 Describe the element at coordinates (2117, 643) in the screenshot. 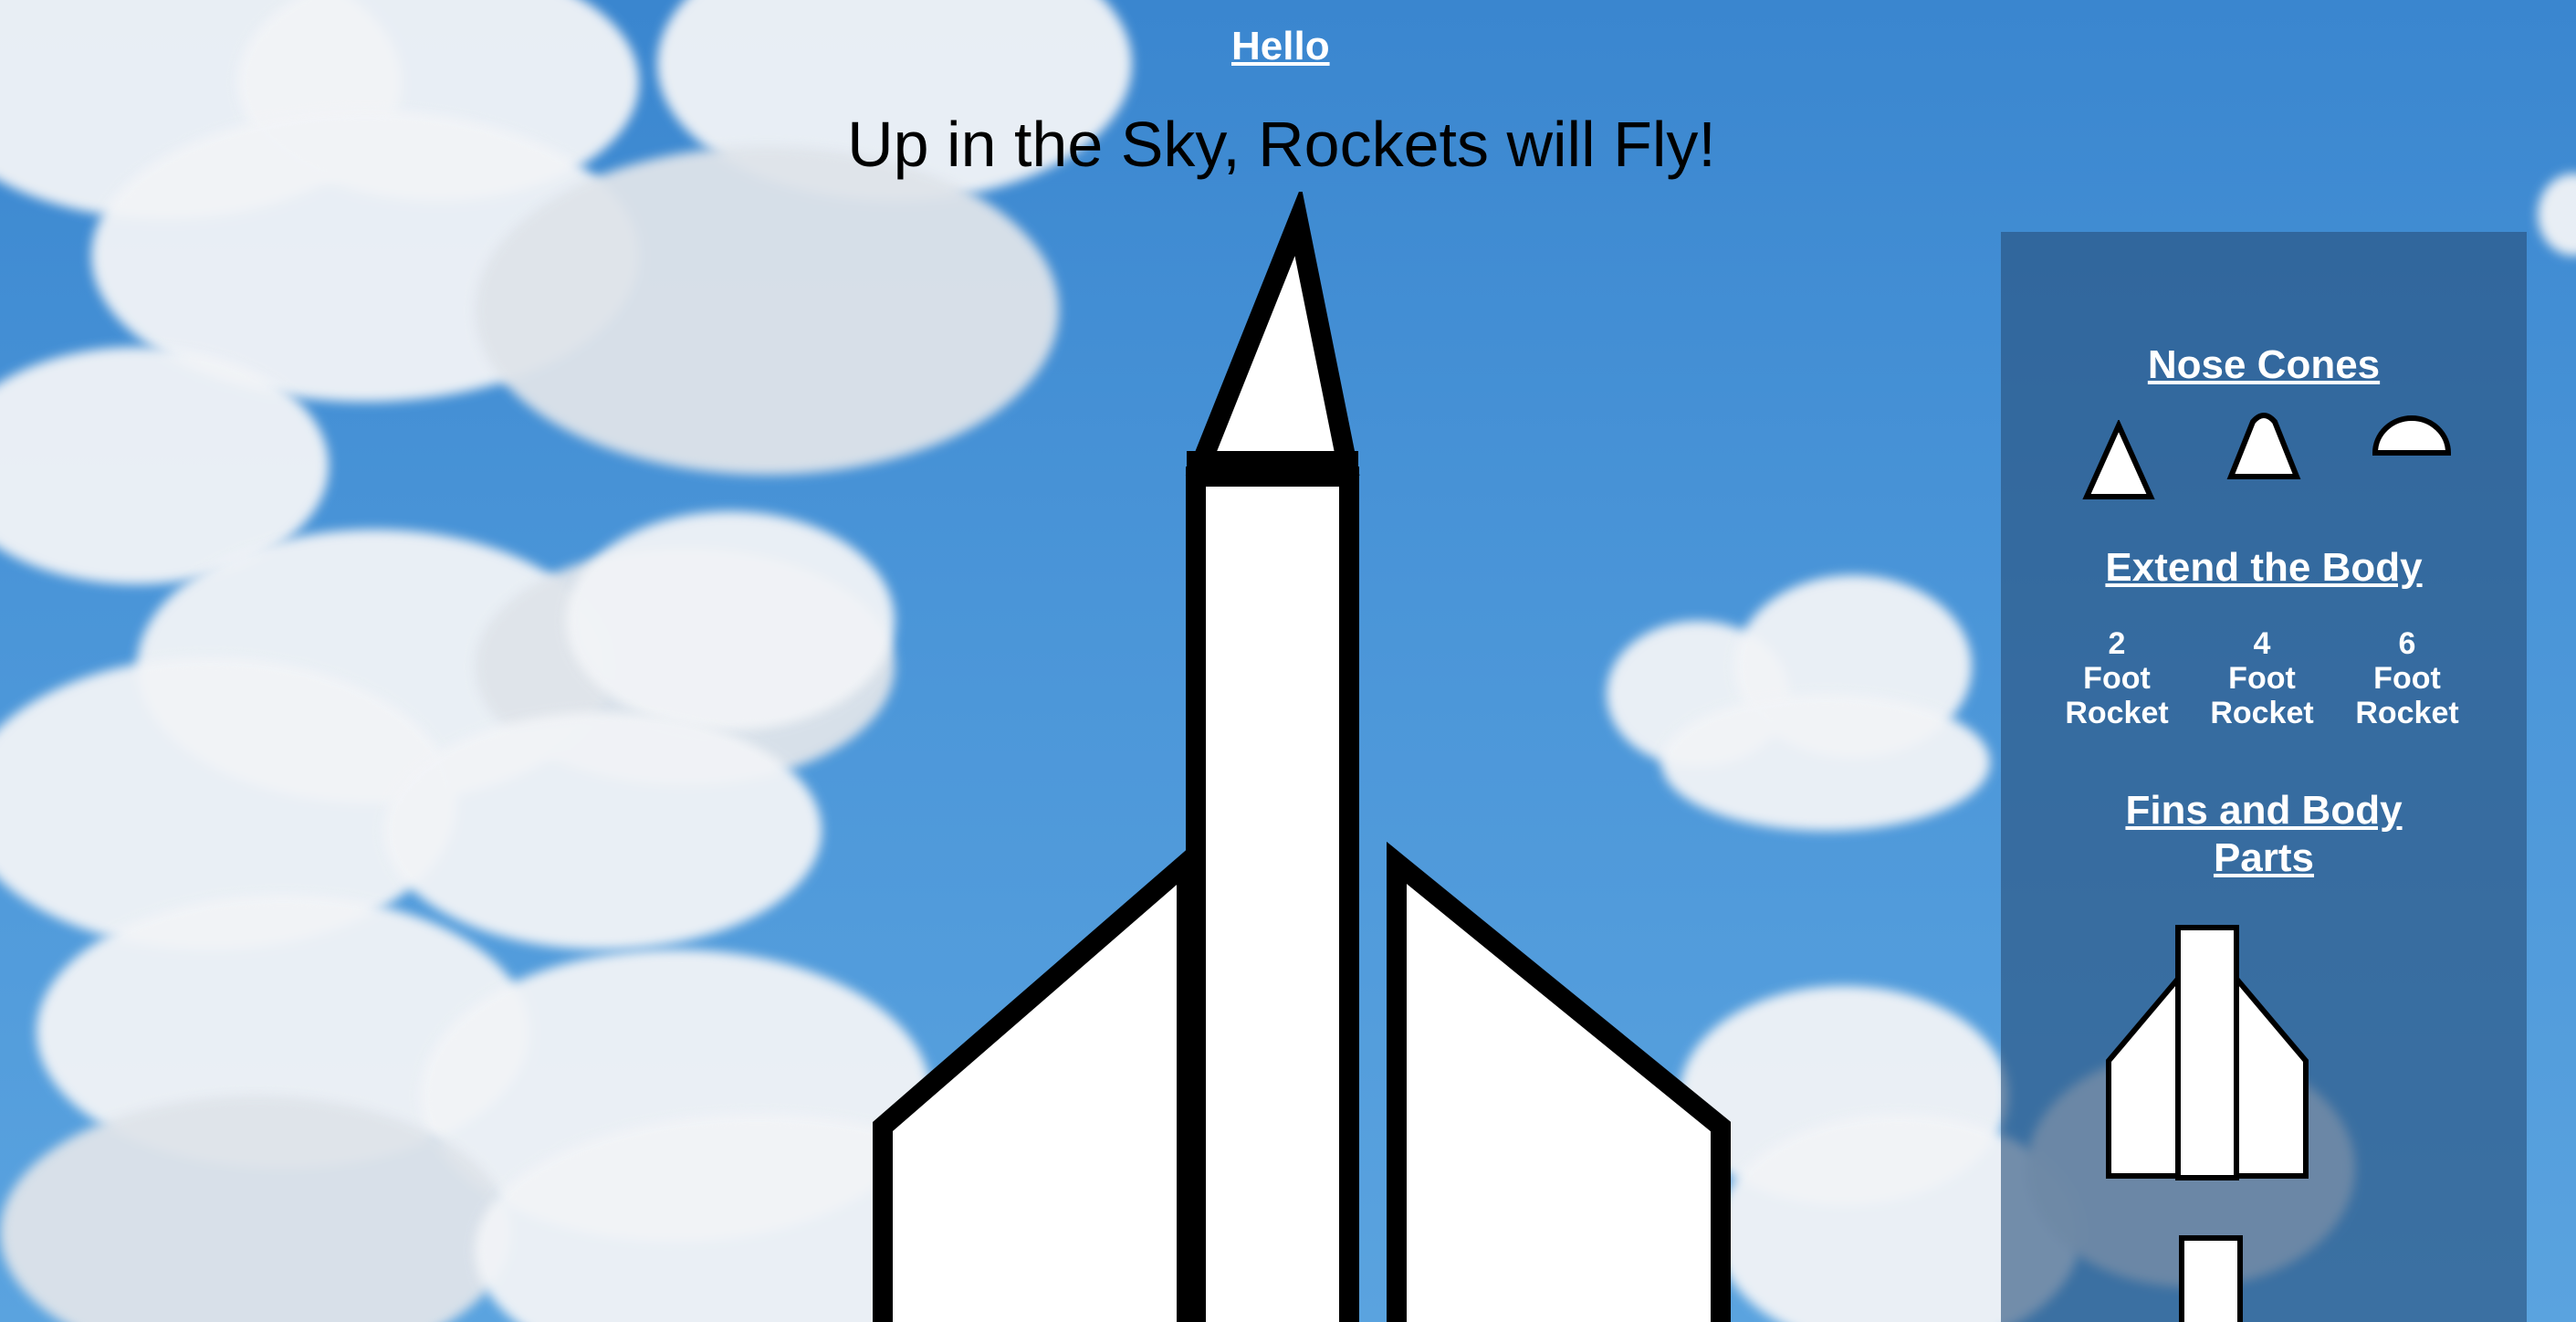

I see `length-number: 2` at that location.